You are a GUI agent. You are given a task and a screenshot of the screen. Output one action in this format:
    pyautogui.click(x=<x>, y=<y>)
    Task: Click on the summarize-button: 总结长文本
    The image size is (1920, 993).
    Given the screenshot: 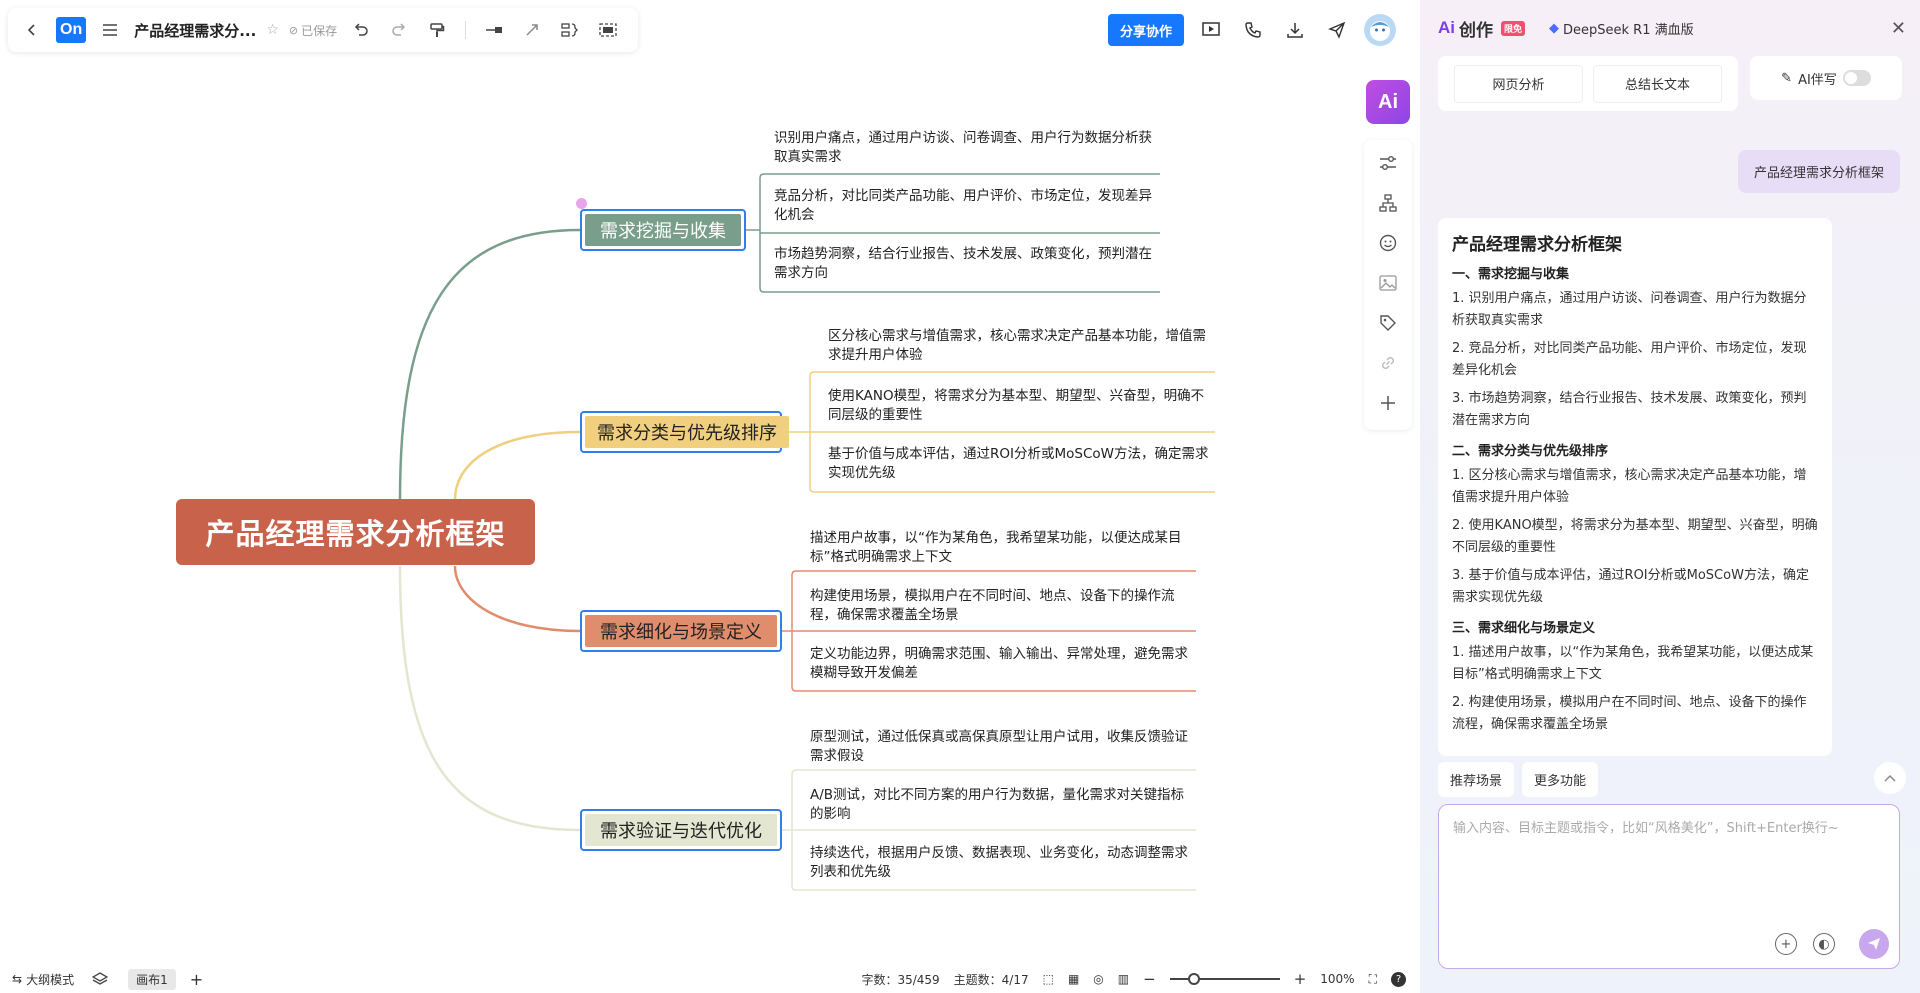 What is the action you would take?
    pyautogui.click(x=1657, y=83)
    